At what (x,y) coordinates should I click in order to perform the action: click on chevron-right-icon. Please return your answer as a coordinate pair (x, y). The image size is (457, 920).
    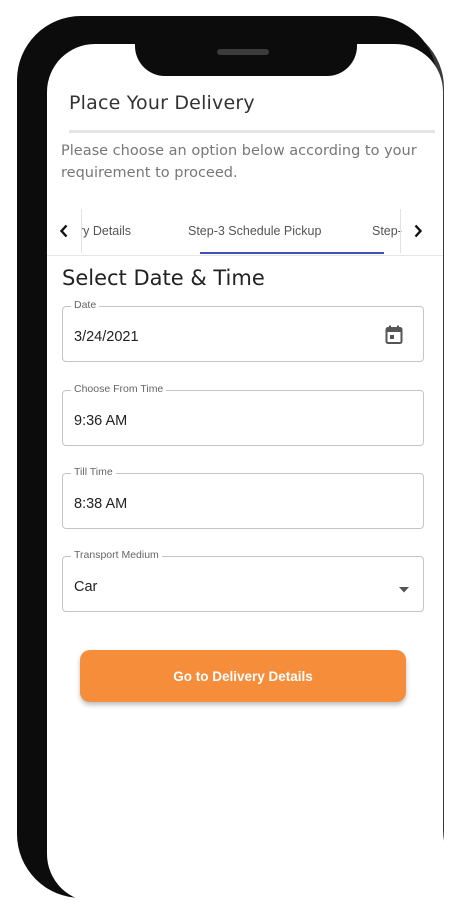
    Looking at the image, I should click on (418, 231).